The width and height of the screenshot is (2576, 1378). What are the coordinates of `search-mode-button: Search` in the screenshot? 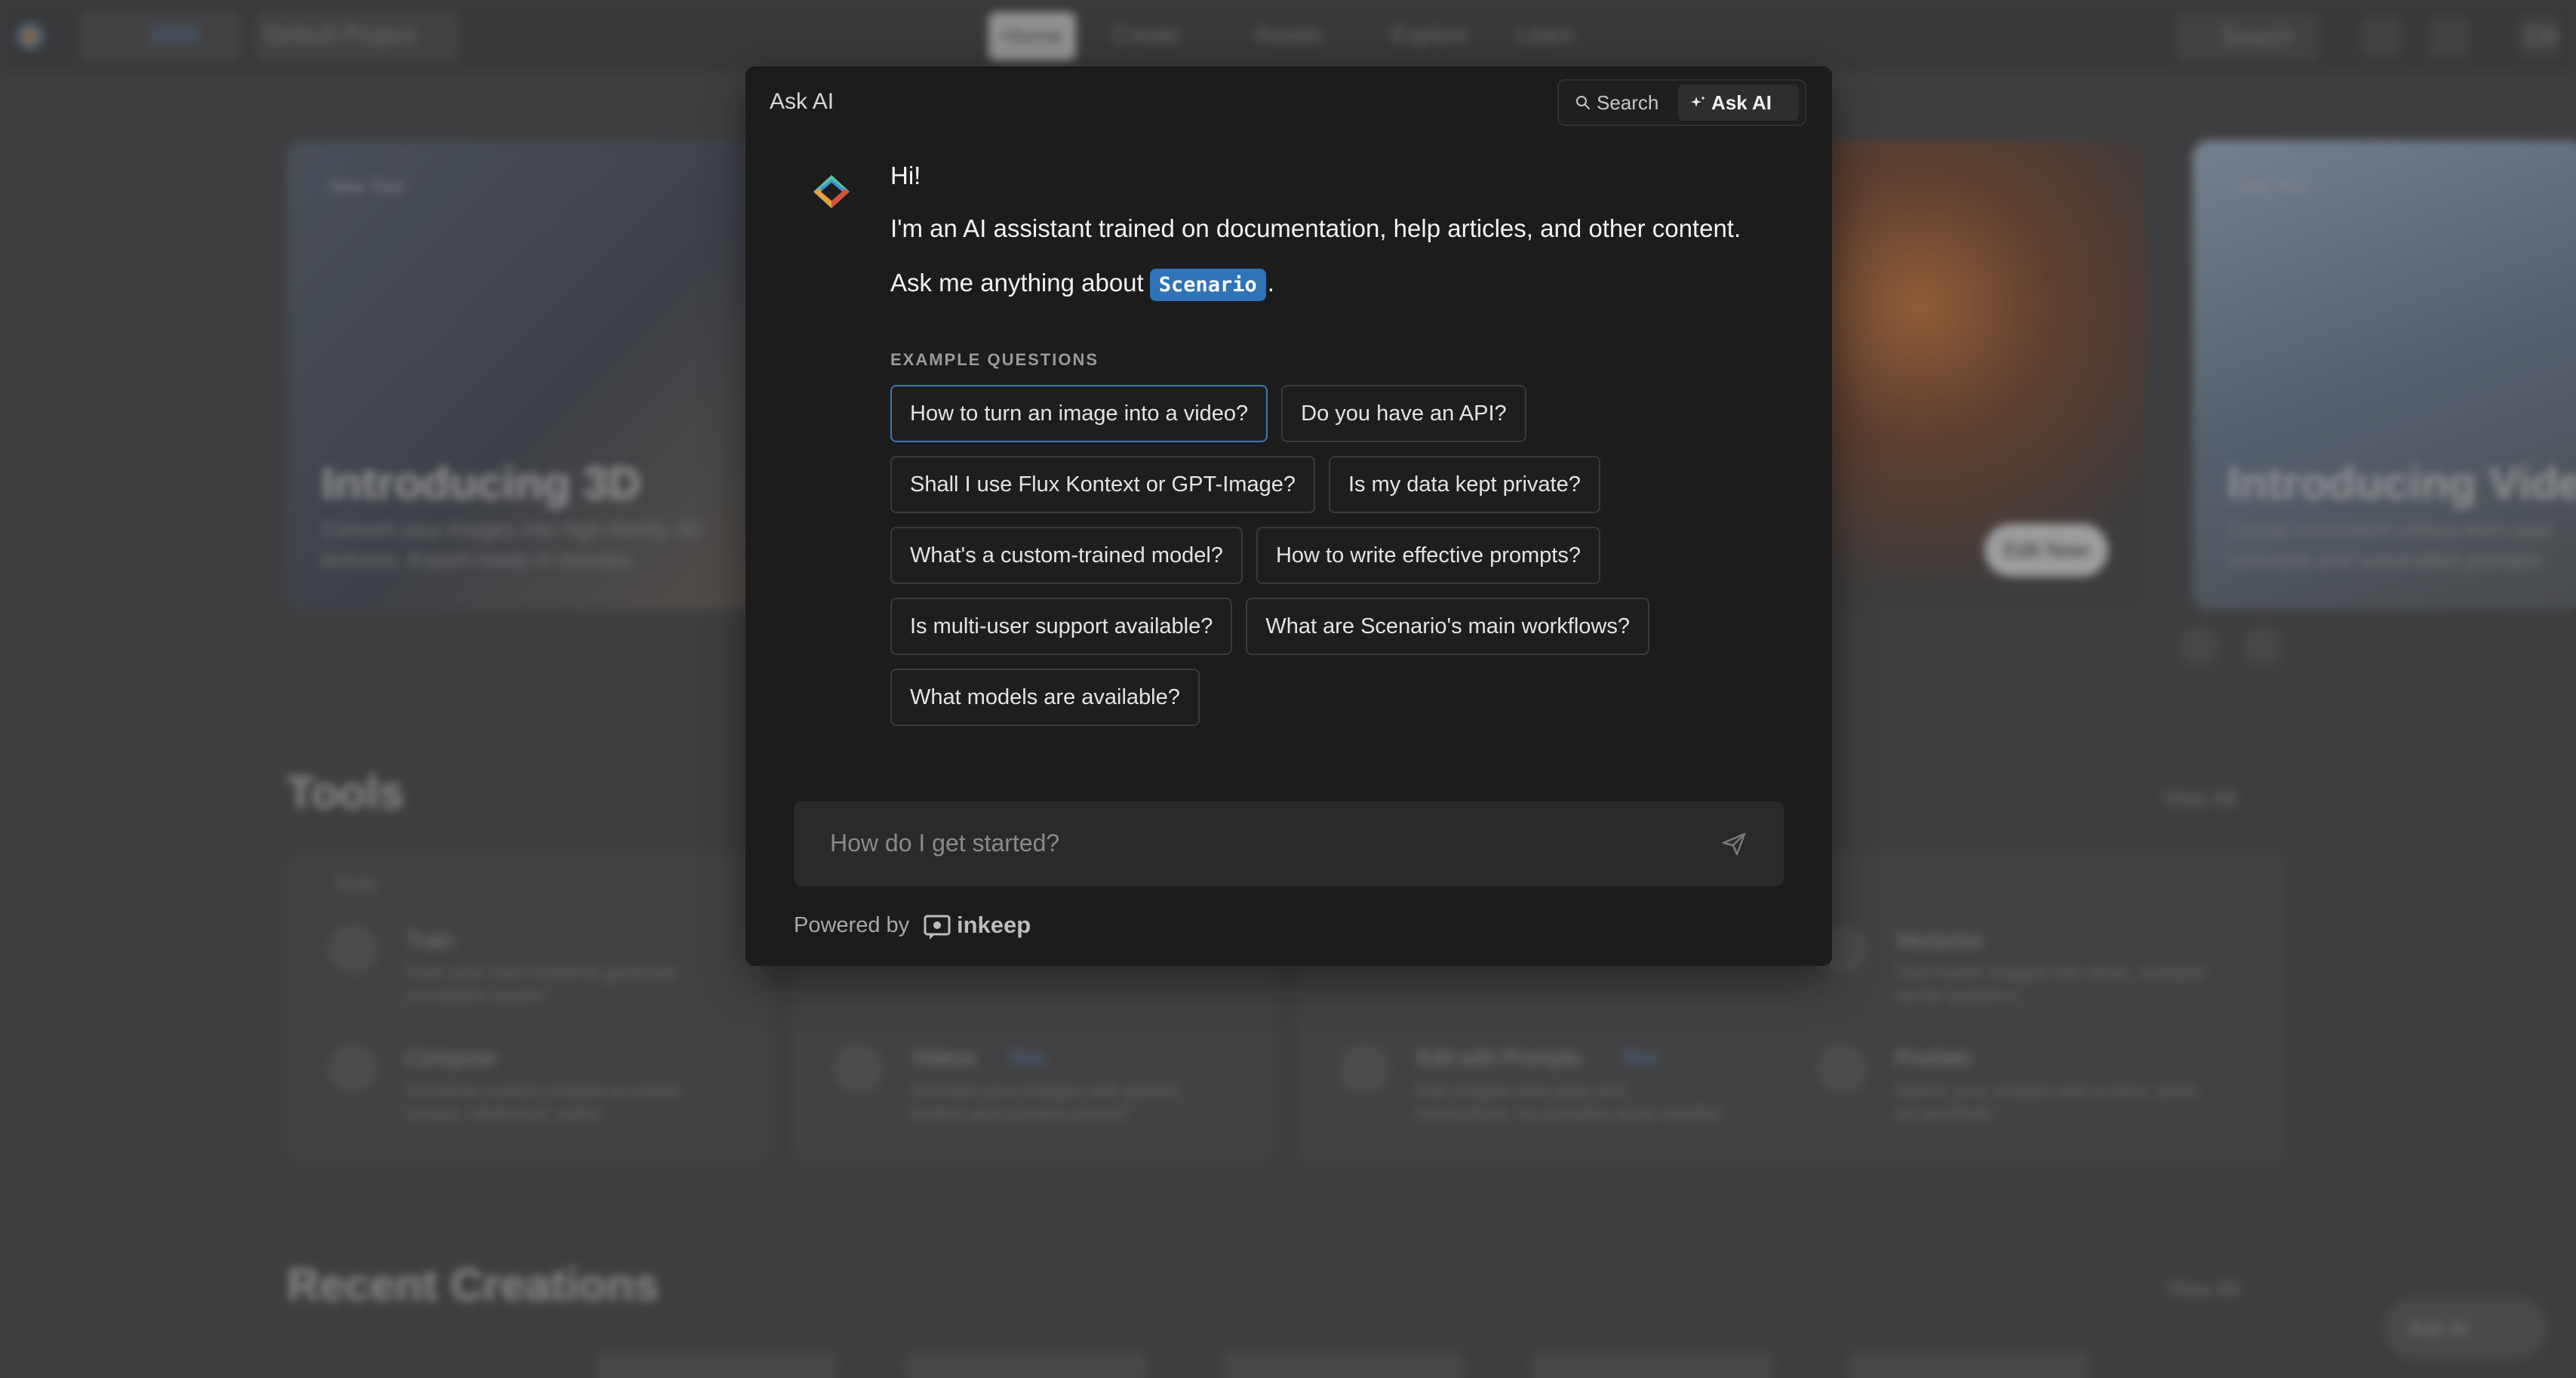 It's located at (1620, 103).